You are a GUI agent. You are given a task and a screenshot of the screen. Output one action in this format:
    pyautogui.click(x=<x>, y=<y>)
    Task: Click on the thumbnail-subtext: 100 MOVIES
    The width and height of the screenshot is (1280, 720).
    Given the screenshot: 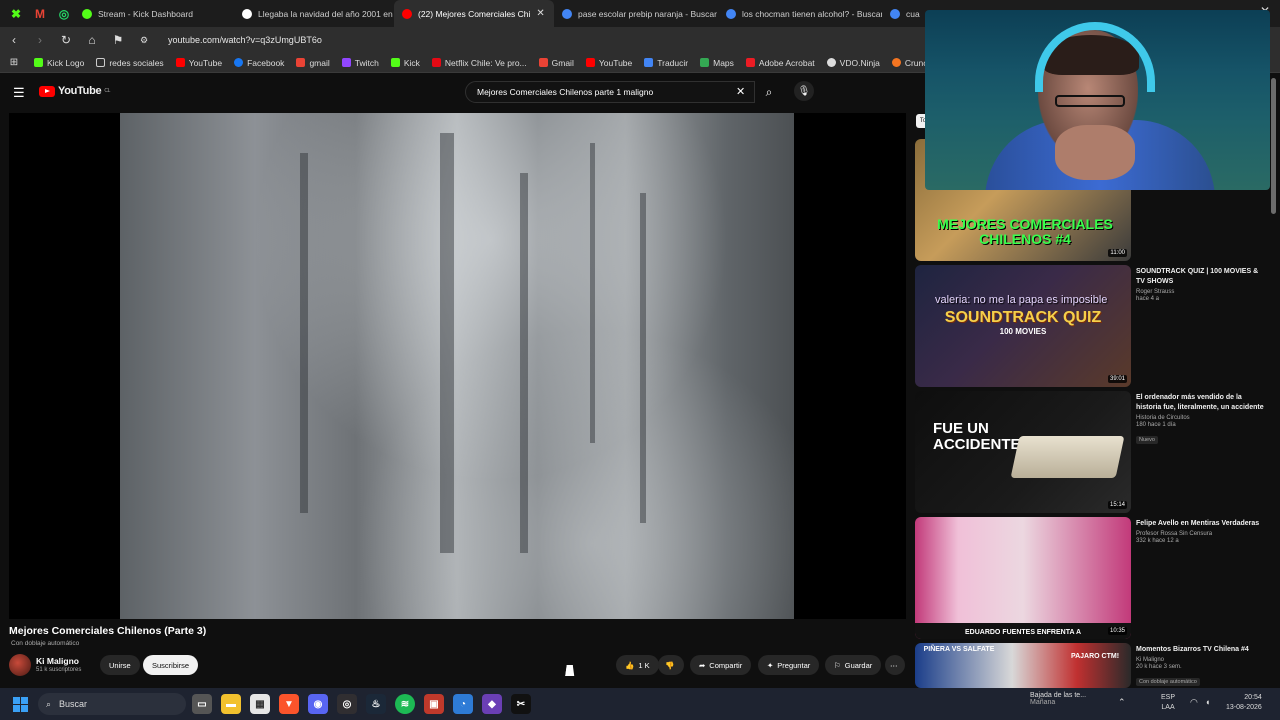 What is the action you would take?
    pyautogui.click(x=1023, y=331)
    